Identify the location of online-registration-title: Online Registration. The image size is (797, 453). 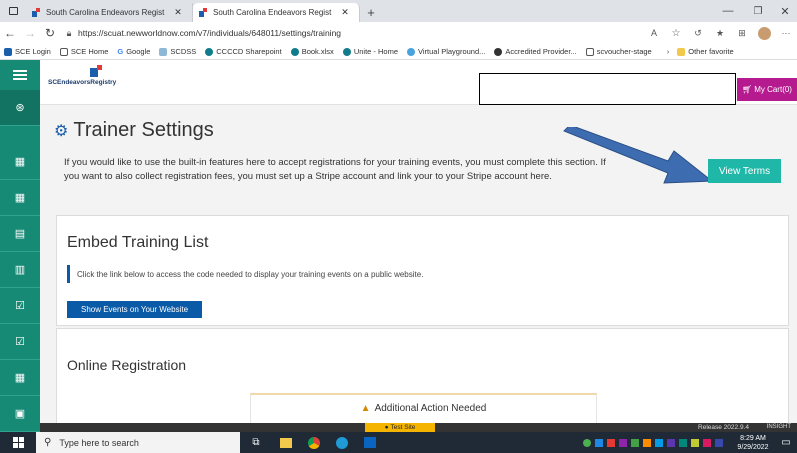
(127, 365).